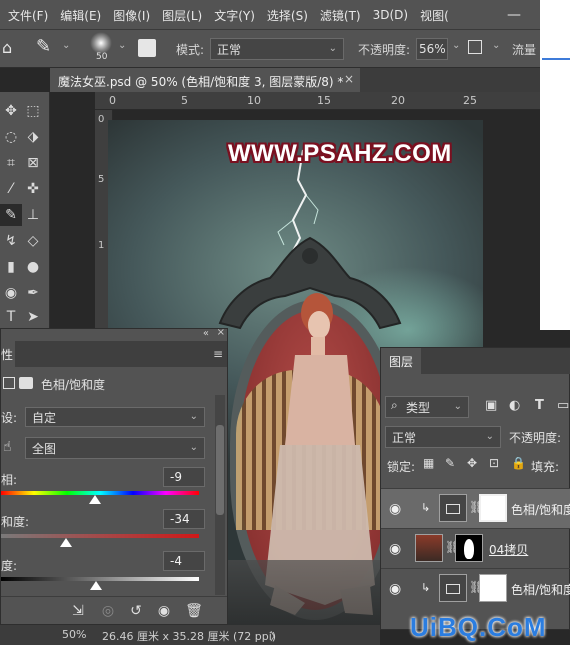  I want to click on brush-size-label: 50, so click(102, 57).